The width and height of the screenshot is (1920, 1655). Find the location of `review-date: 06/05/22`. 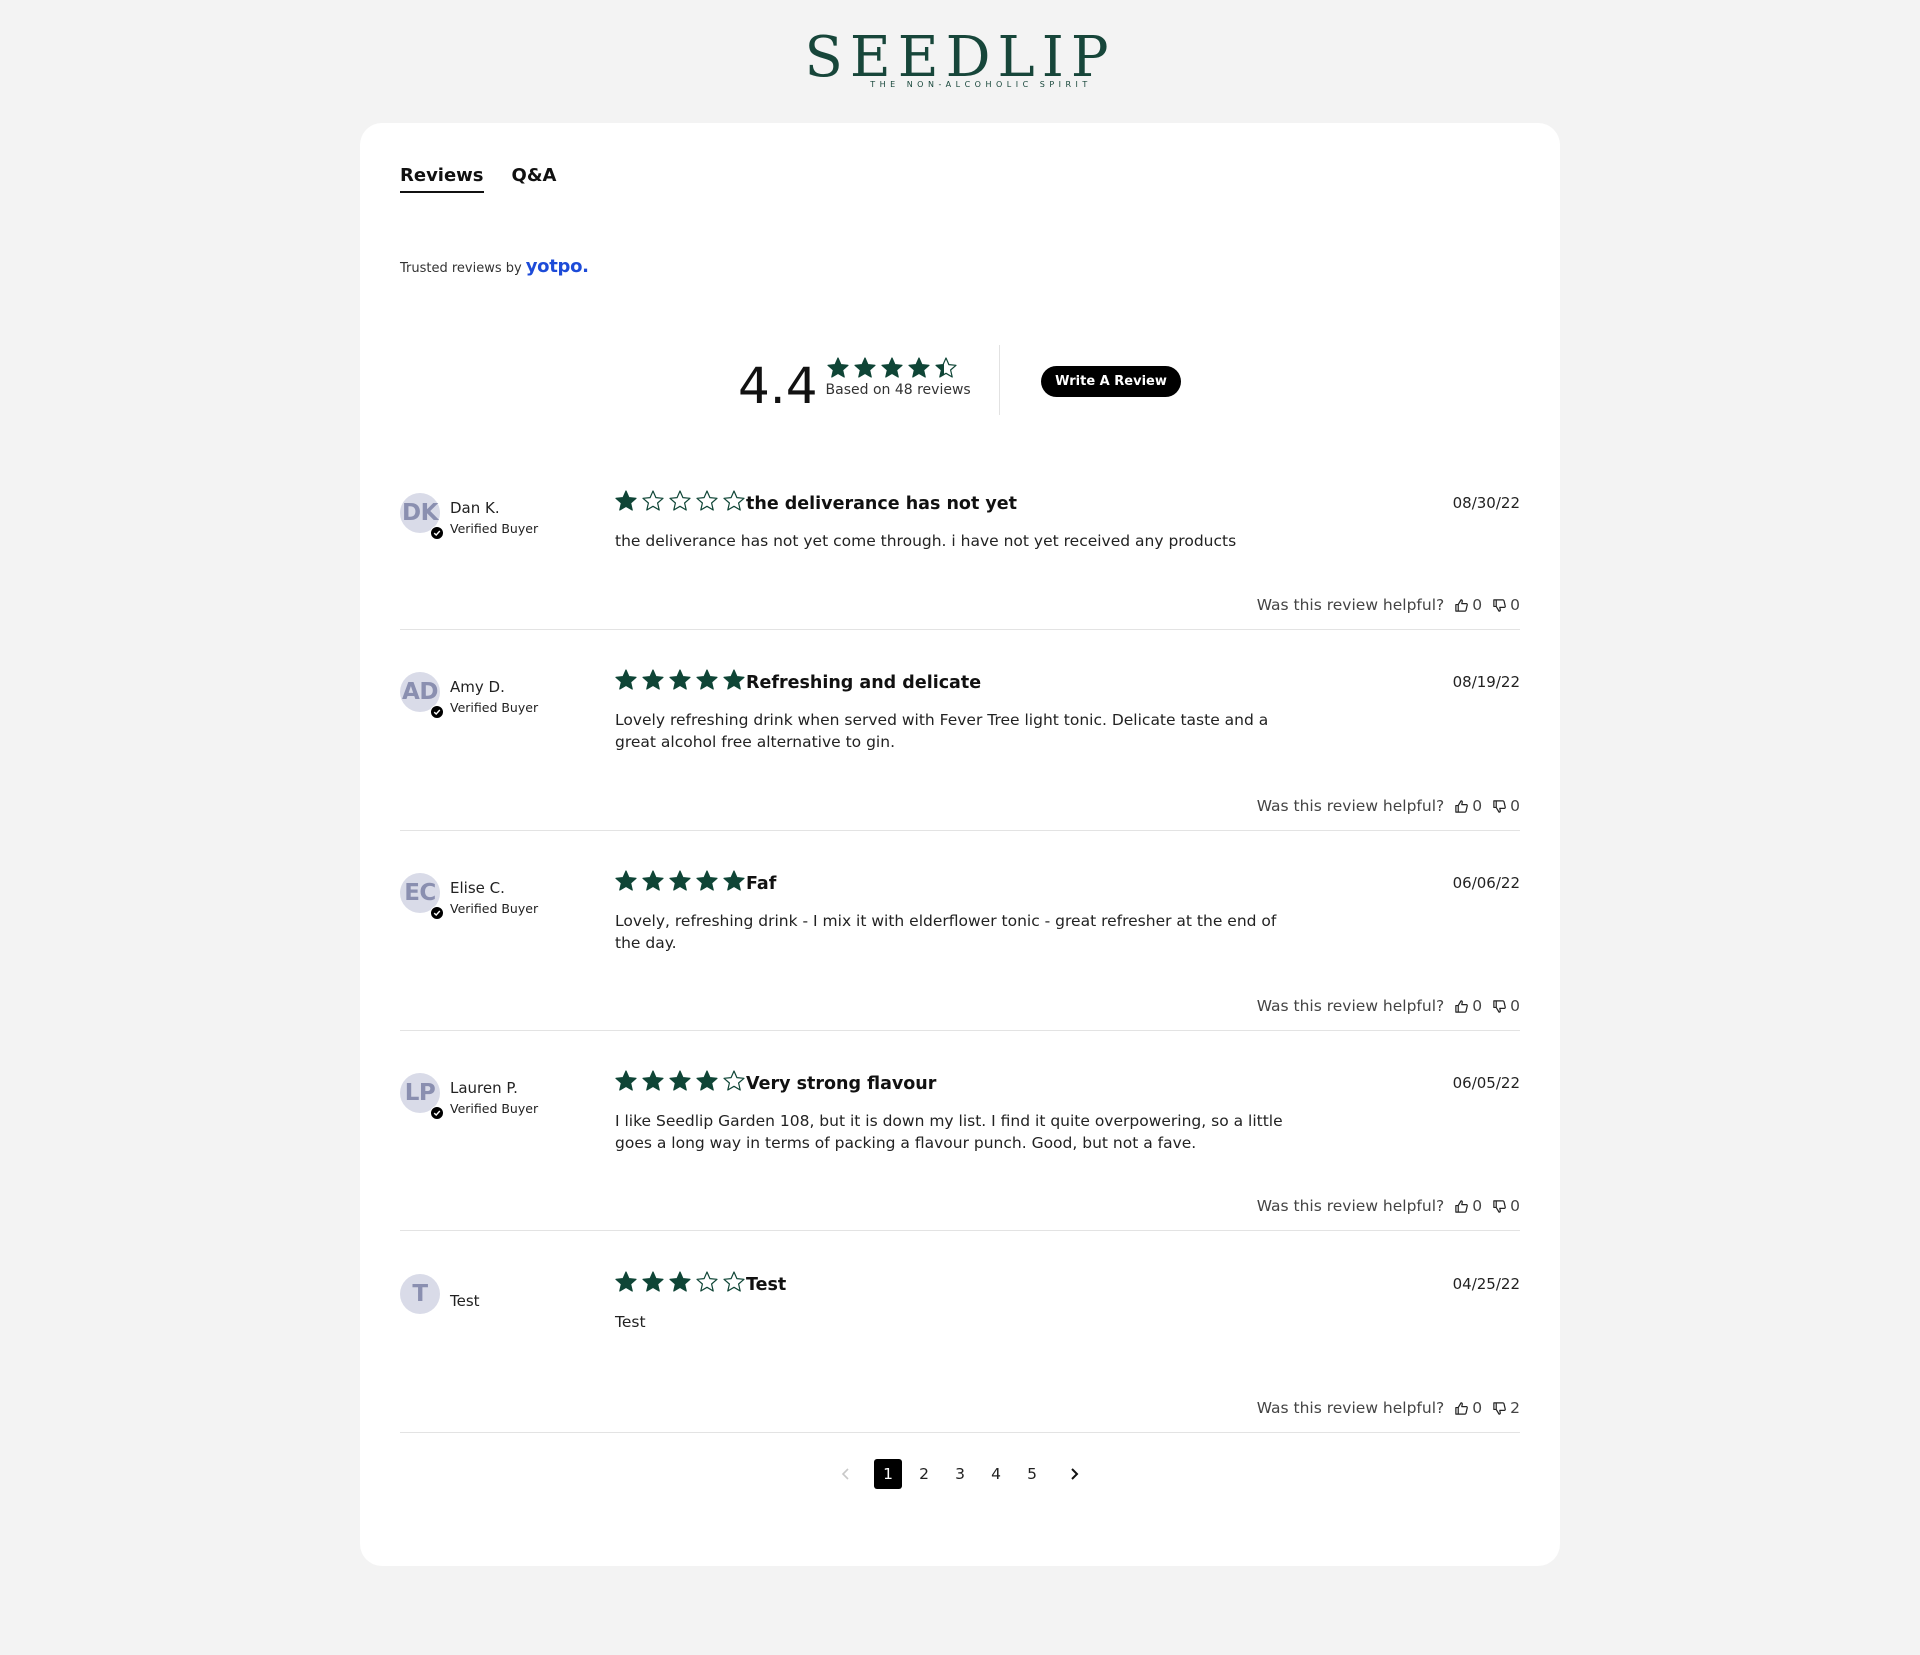

review-date: 06/05/22 is located at coordinates (1486, 1083).